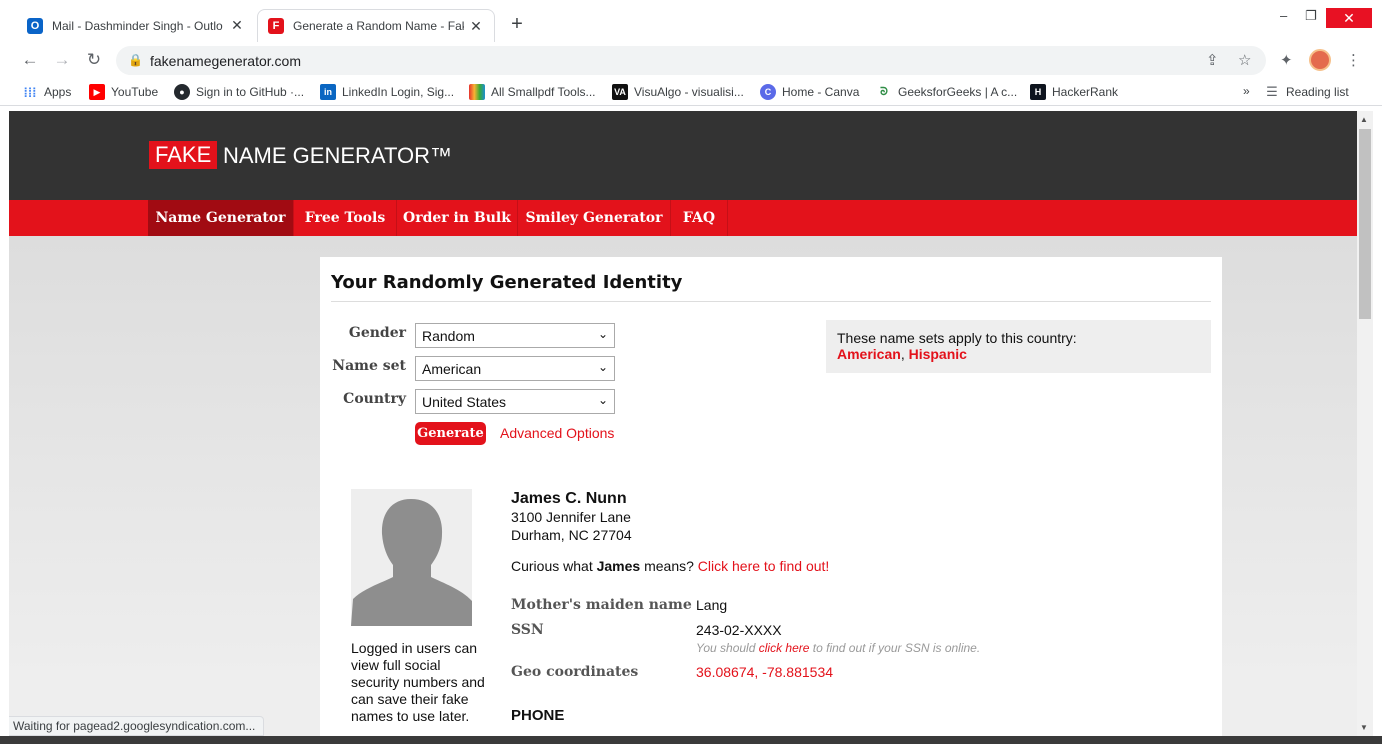 The height and width of the screenshot is (744, 1382). I want to click on curious-mid: means?, so click(669, 566).